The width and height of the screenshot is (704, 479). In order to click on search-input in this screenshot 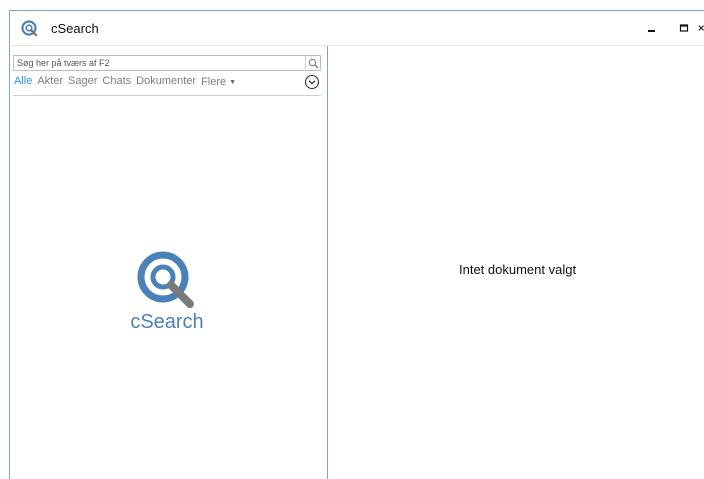, I will do `click(160, 63)`.